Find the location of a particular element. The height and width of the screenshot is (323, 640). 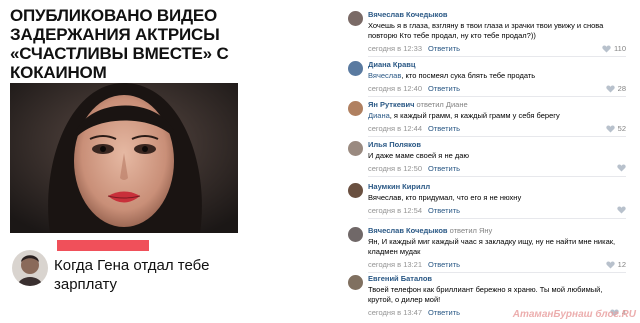

comment-meta: сегодня в 12:54 Ответить is located at coordinates (414, 210).